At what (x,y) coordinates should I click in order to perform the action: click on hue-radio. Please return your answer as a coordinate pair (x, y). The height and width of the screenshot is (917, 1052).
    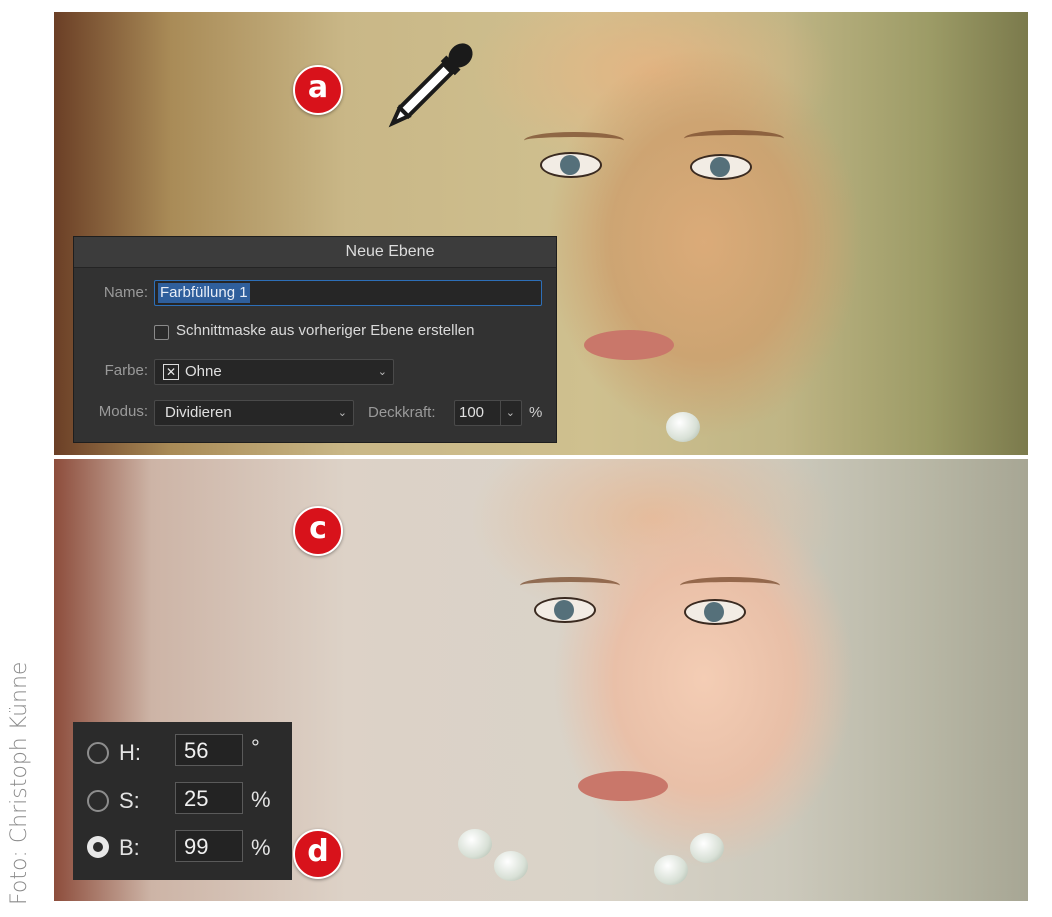
    Looking at the image, I should click on (98, 753).